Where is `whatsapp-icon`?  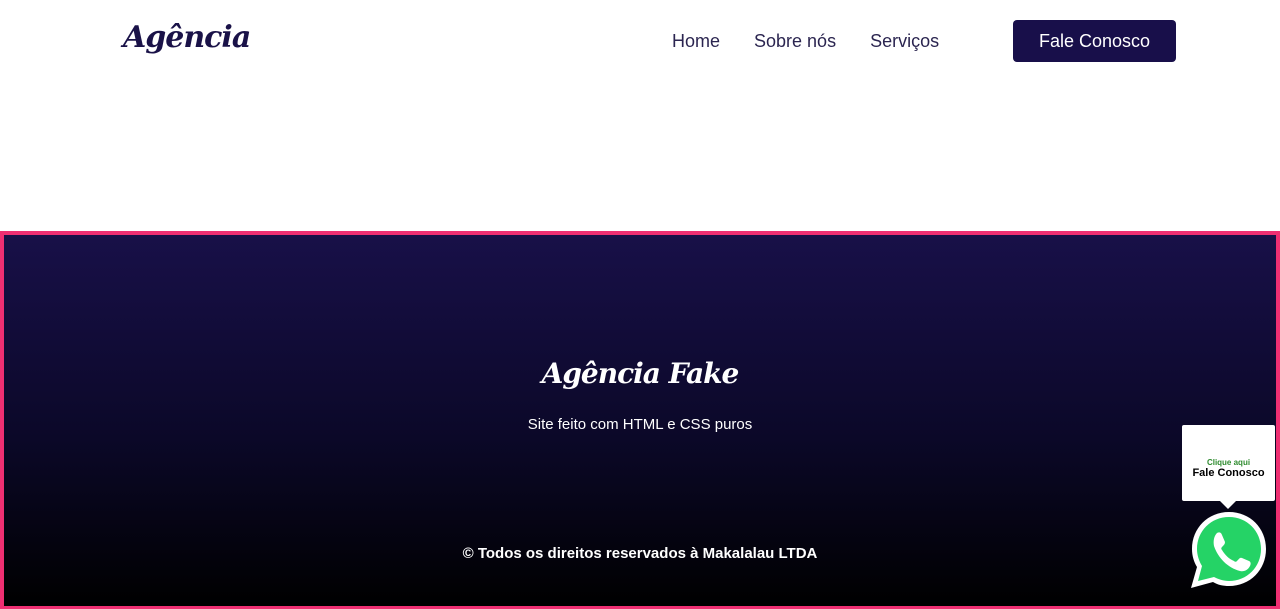 whatsapp-icon is located at coordinates (1229, 550).